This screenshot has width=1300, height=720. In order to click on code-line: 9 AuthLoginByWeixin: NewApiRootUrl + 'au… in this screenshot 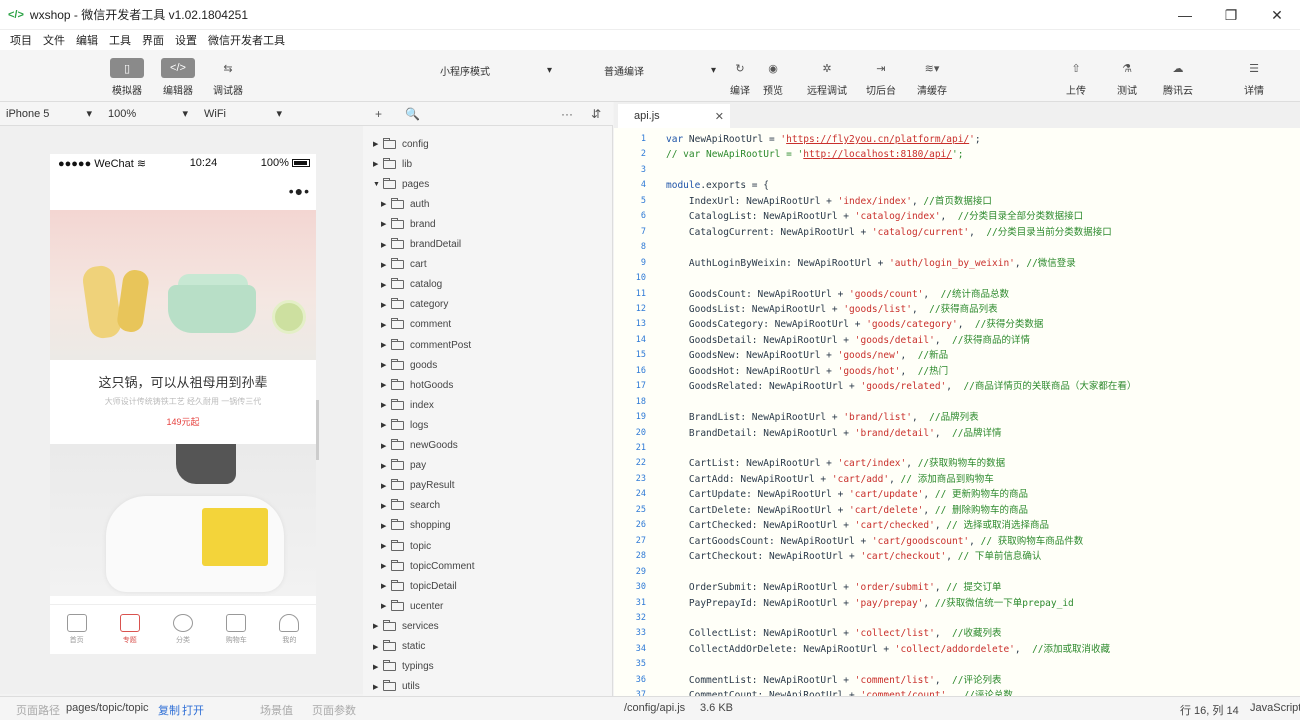, I will do `click(957, 263)`.